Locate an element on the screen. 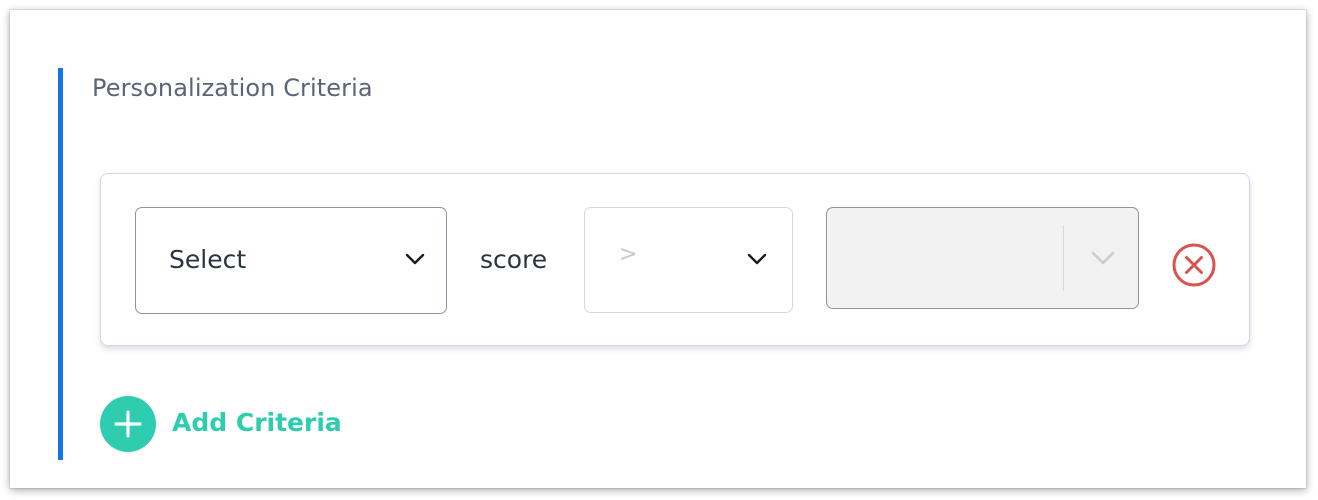  operator-select: > is located at coordinates (688, 260).